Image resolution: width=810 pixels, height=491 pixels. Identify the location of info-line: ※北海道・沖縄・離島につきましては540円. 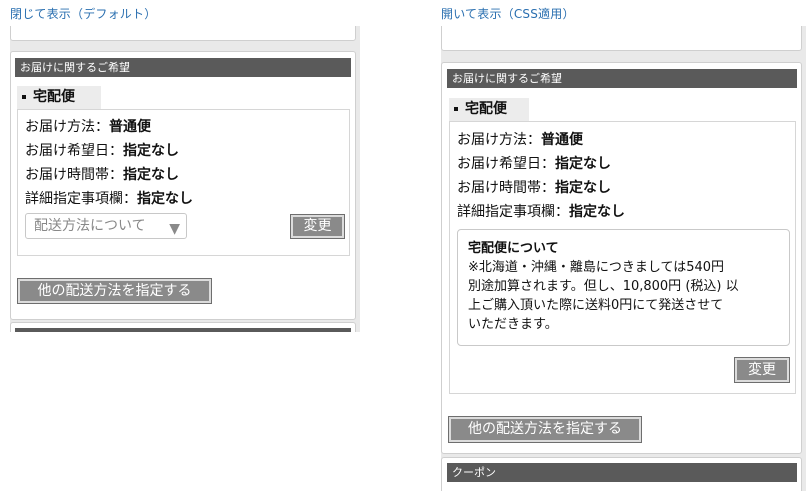
(596, 267).